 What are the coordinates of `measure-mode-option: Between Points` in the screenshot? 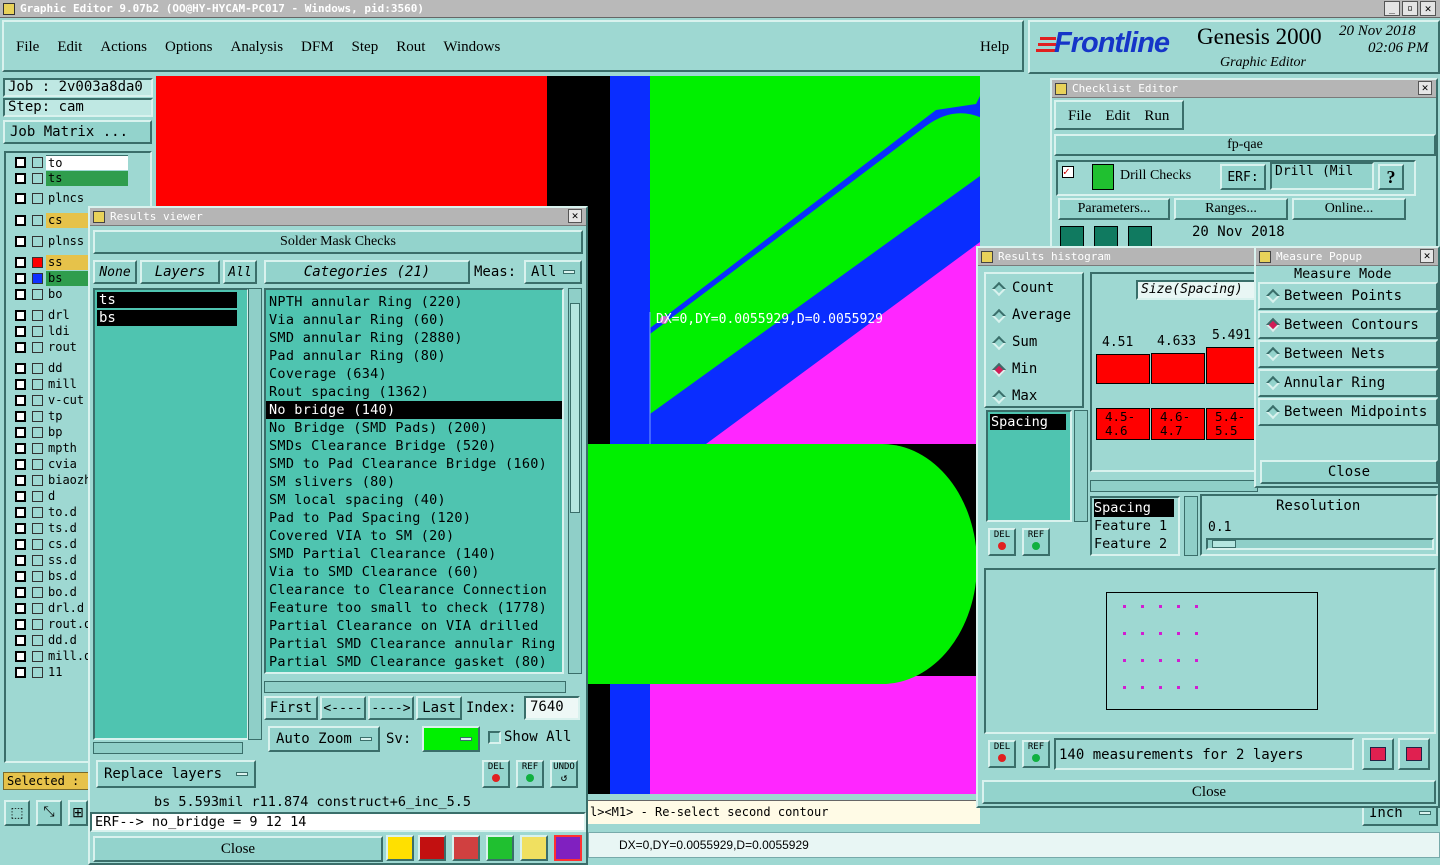 It's located at (1348, 296).